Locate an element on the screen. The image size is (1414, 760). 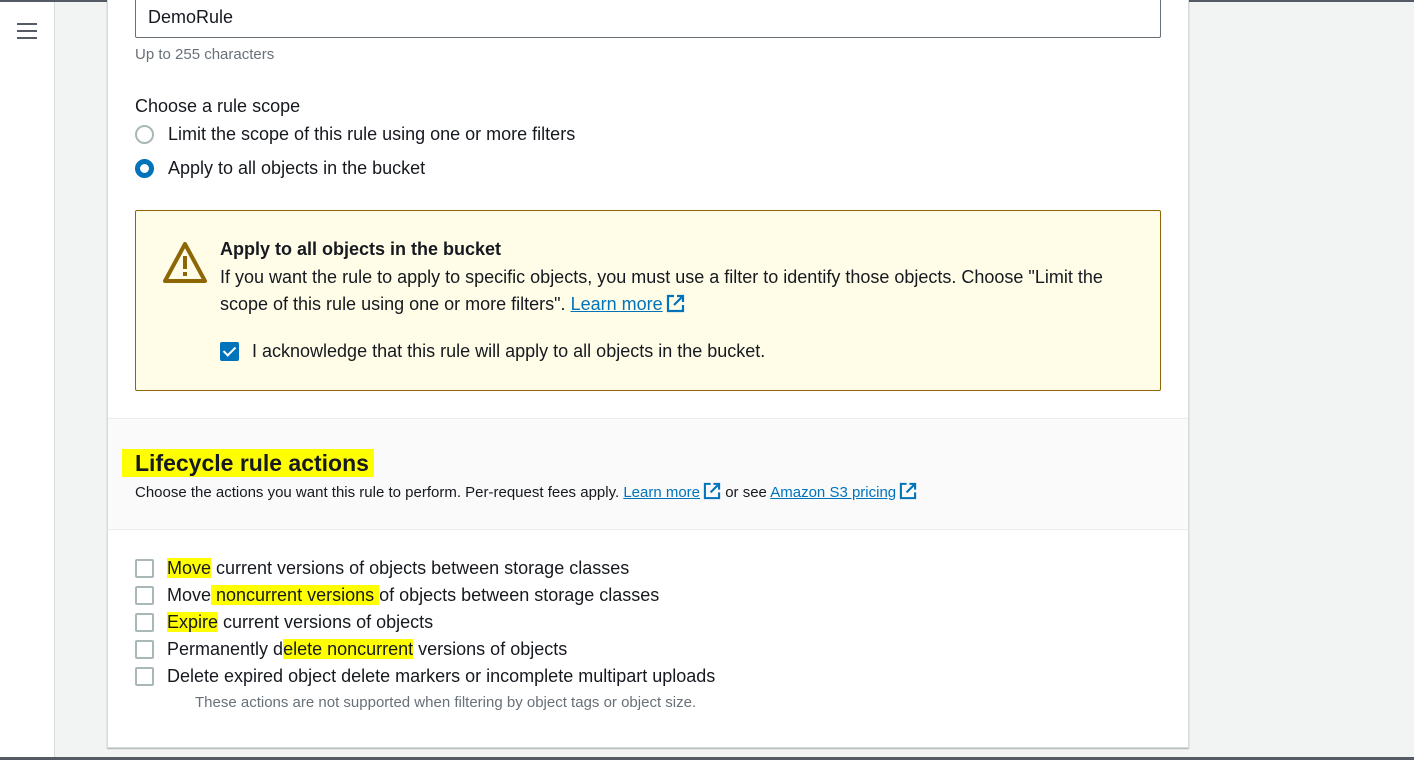
scope-option-all-objects: Apply to all objects in the bucket is located at coordinates (280, 168).